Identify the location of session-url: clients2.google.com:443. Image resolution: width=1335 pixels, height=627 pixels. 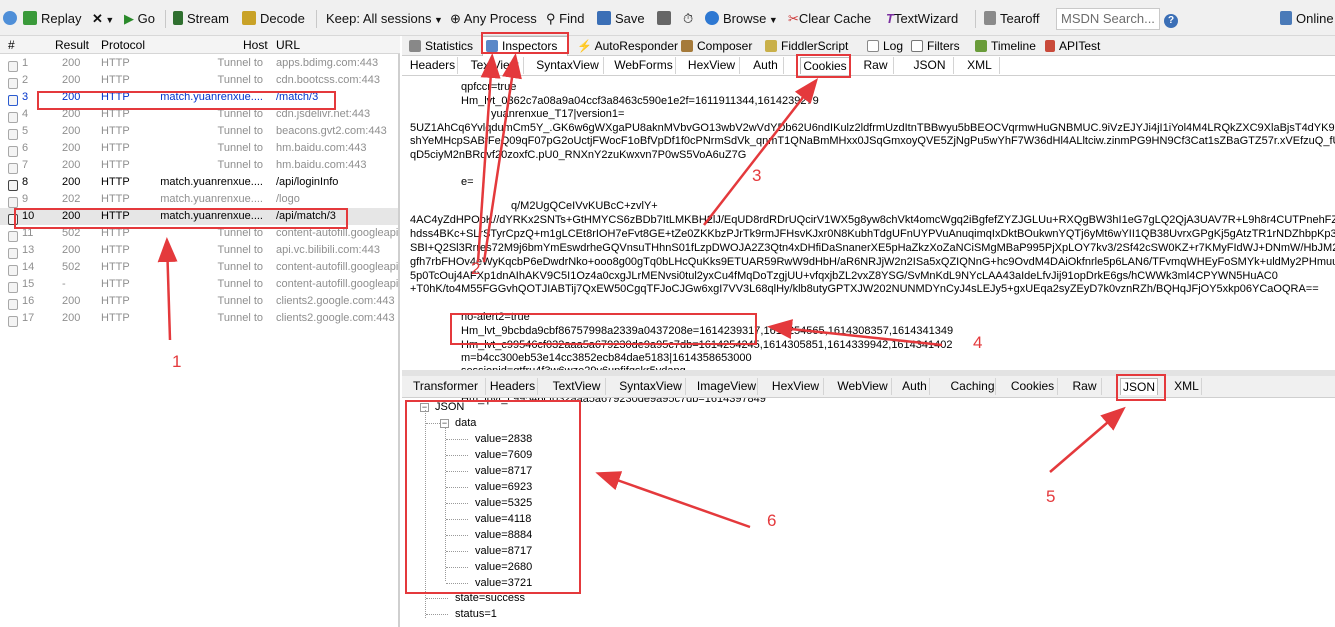
(335, 318).